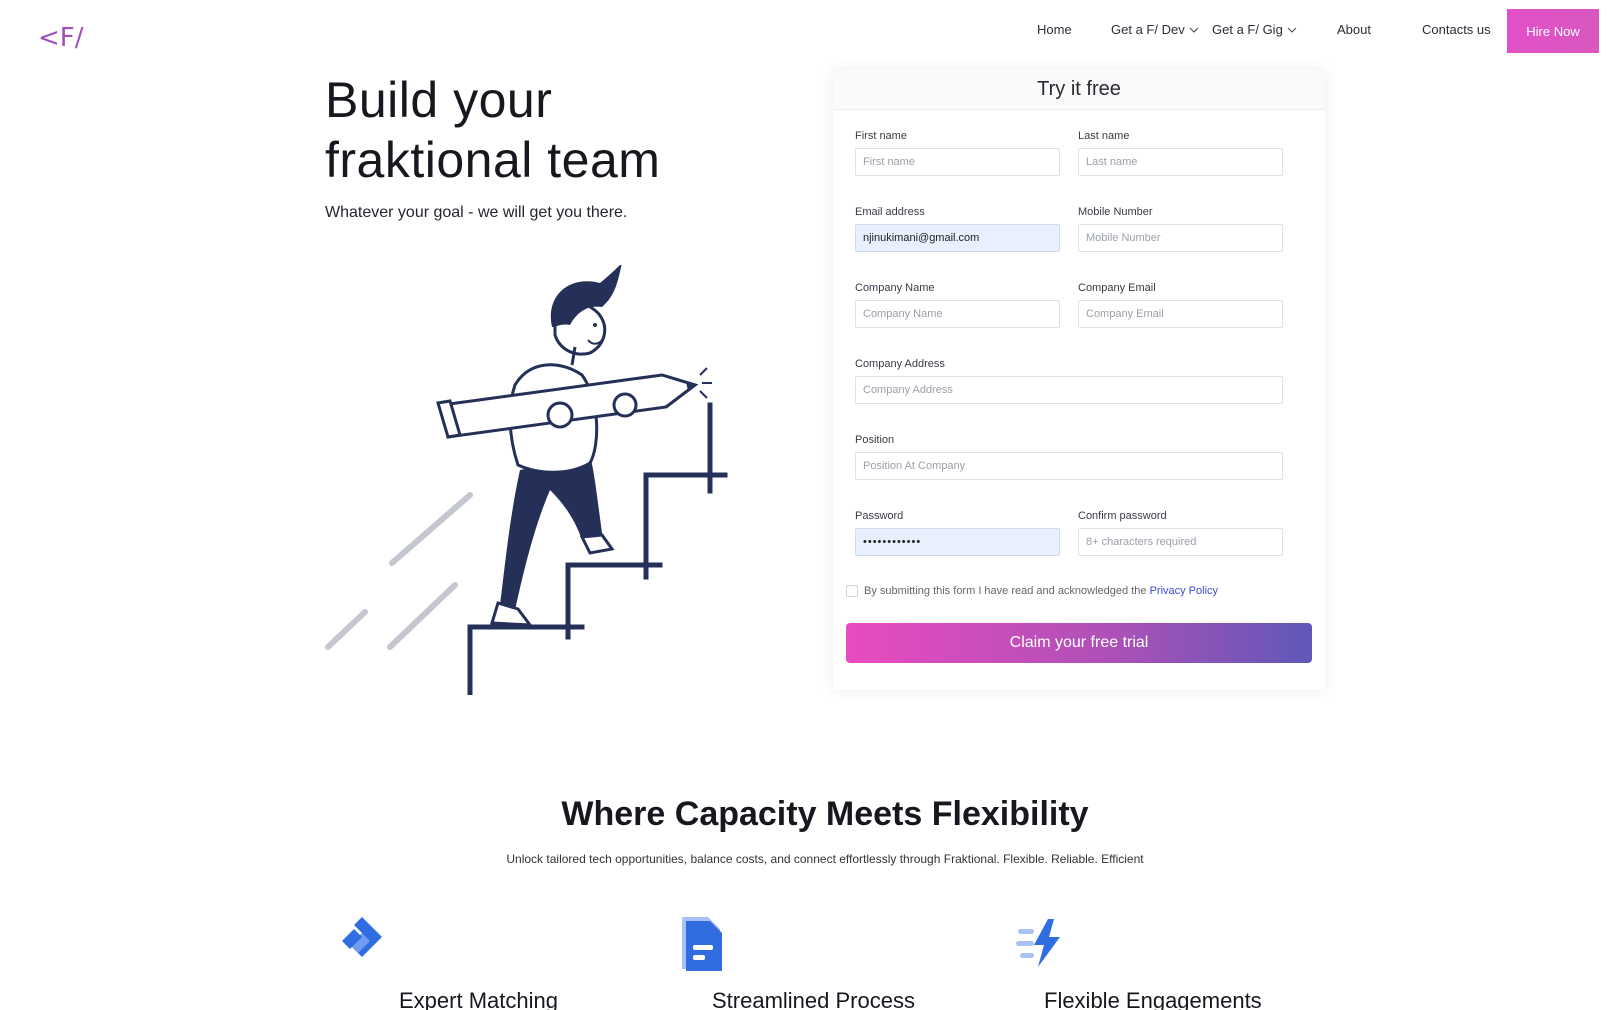 The image size is (1618, 1010). What do you see at coordinates (439, 100) in the screenshot?
I see `hero-title-line1: Build your` at bounding box center [439, 100].